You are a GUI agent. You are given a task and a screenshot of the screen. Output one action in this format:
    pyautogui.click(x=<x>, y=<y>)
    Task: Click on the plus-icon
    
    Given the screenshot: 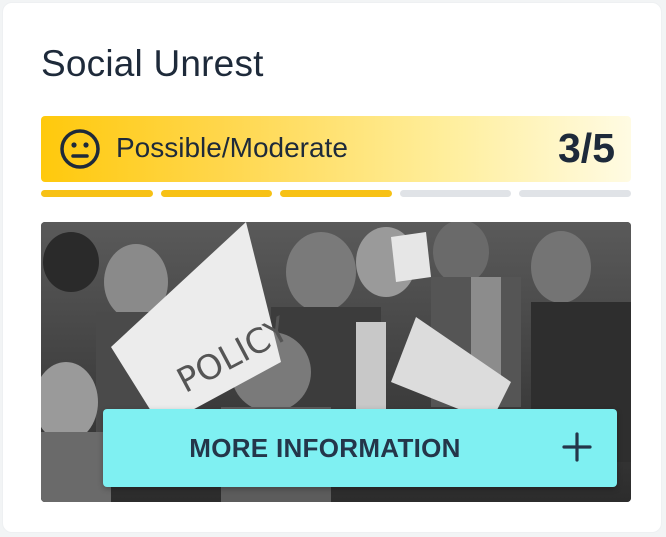 What is the action you would take?
    pyautogui.click(x=577, y=447)
    